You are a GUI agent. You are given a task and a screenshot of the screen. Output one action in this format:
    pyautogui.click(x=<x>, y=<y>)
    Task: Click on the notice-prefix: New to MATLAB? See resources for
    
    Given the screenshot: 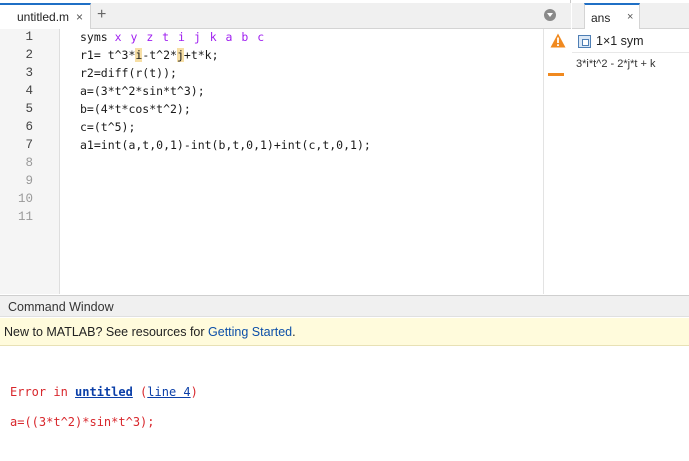 What is the action you would take?
    pyautogui.click(x=106, y=332)
    